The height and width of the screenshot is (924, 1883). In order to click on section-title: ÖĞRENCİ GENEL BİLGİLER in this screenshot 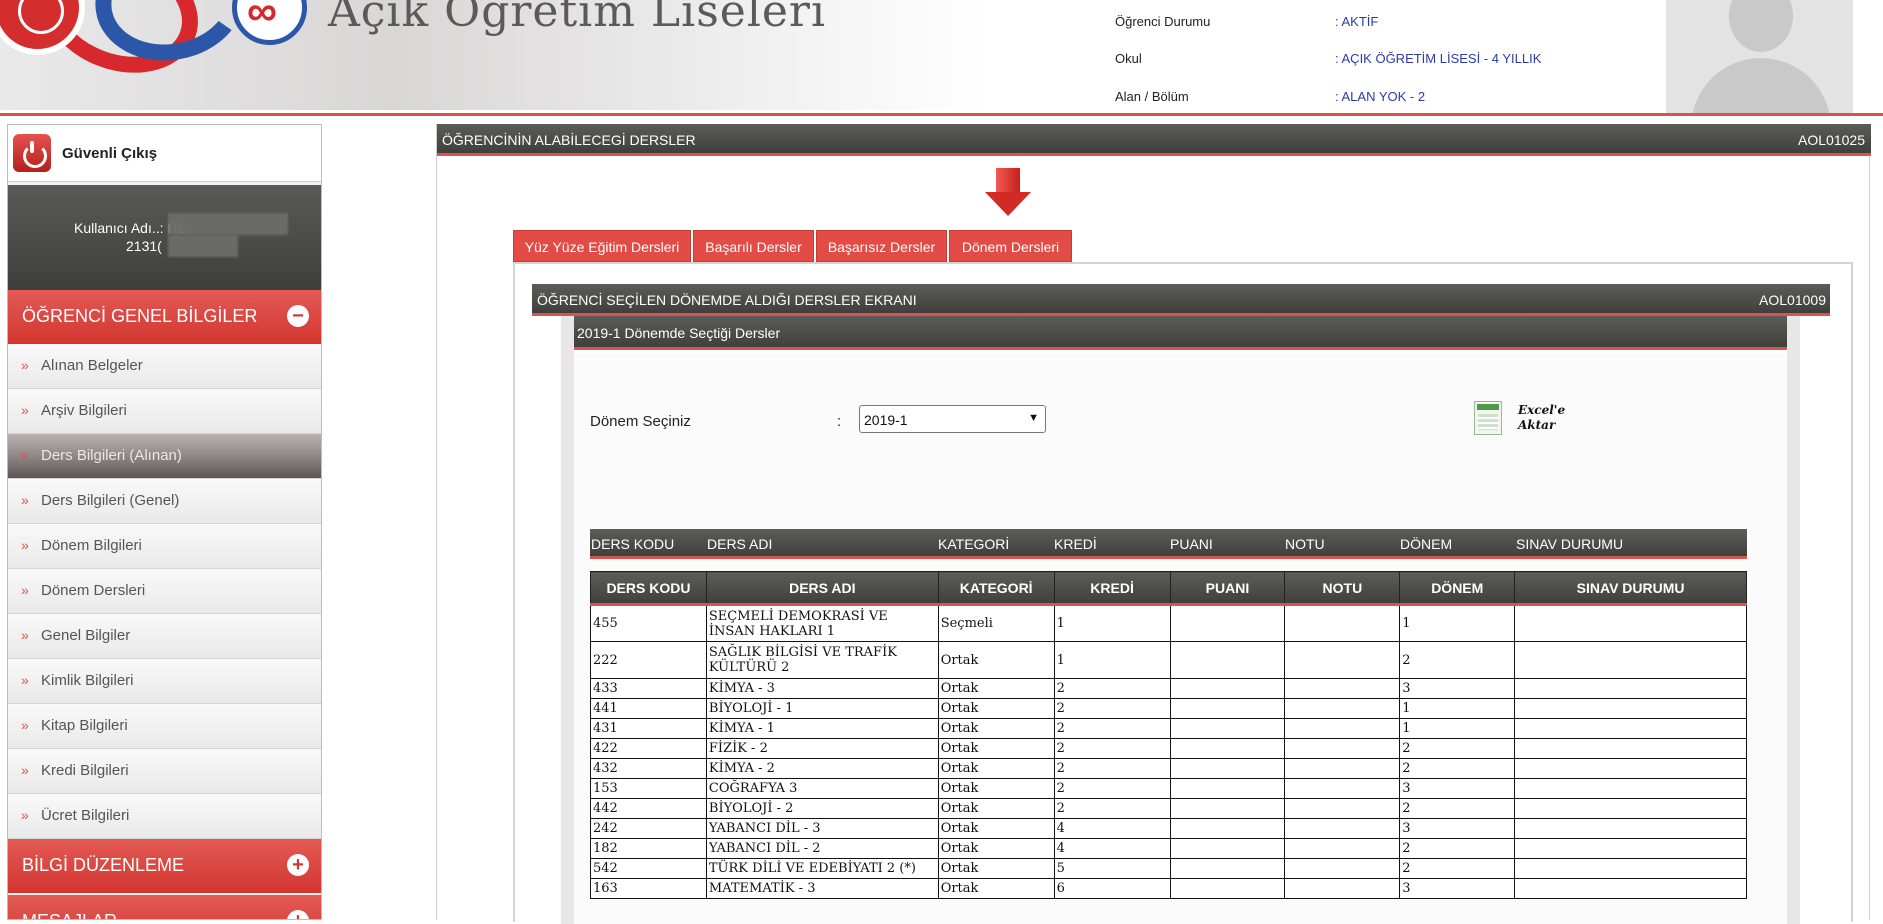, I will do `click(140, 316)`.